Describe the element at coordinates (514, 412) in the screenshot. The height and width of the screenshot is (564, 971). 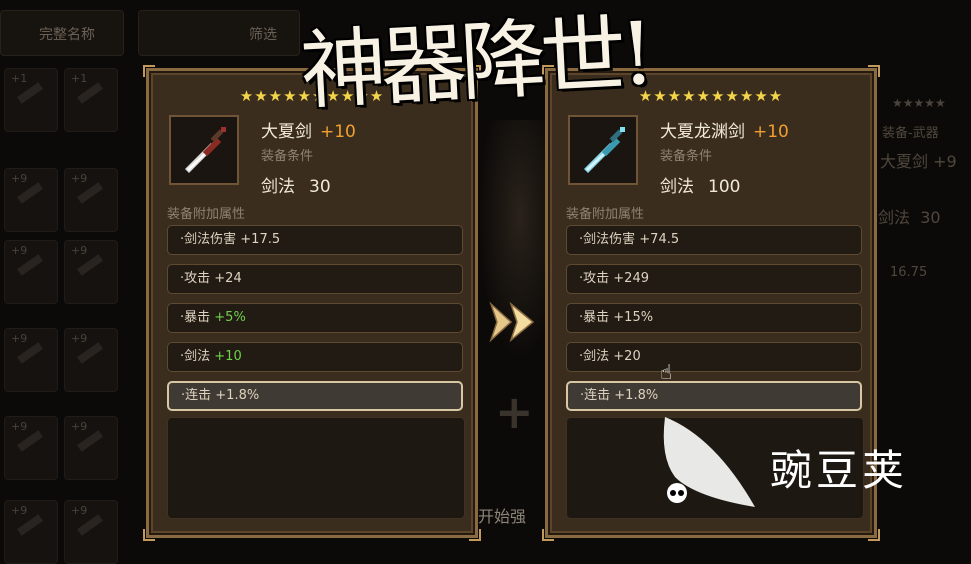
I see `add-icon: +` at that location.